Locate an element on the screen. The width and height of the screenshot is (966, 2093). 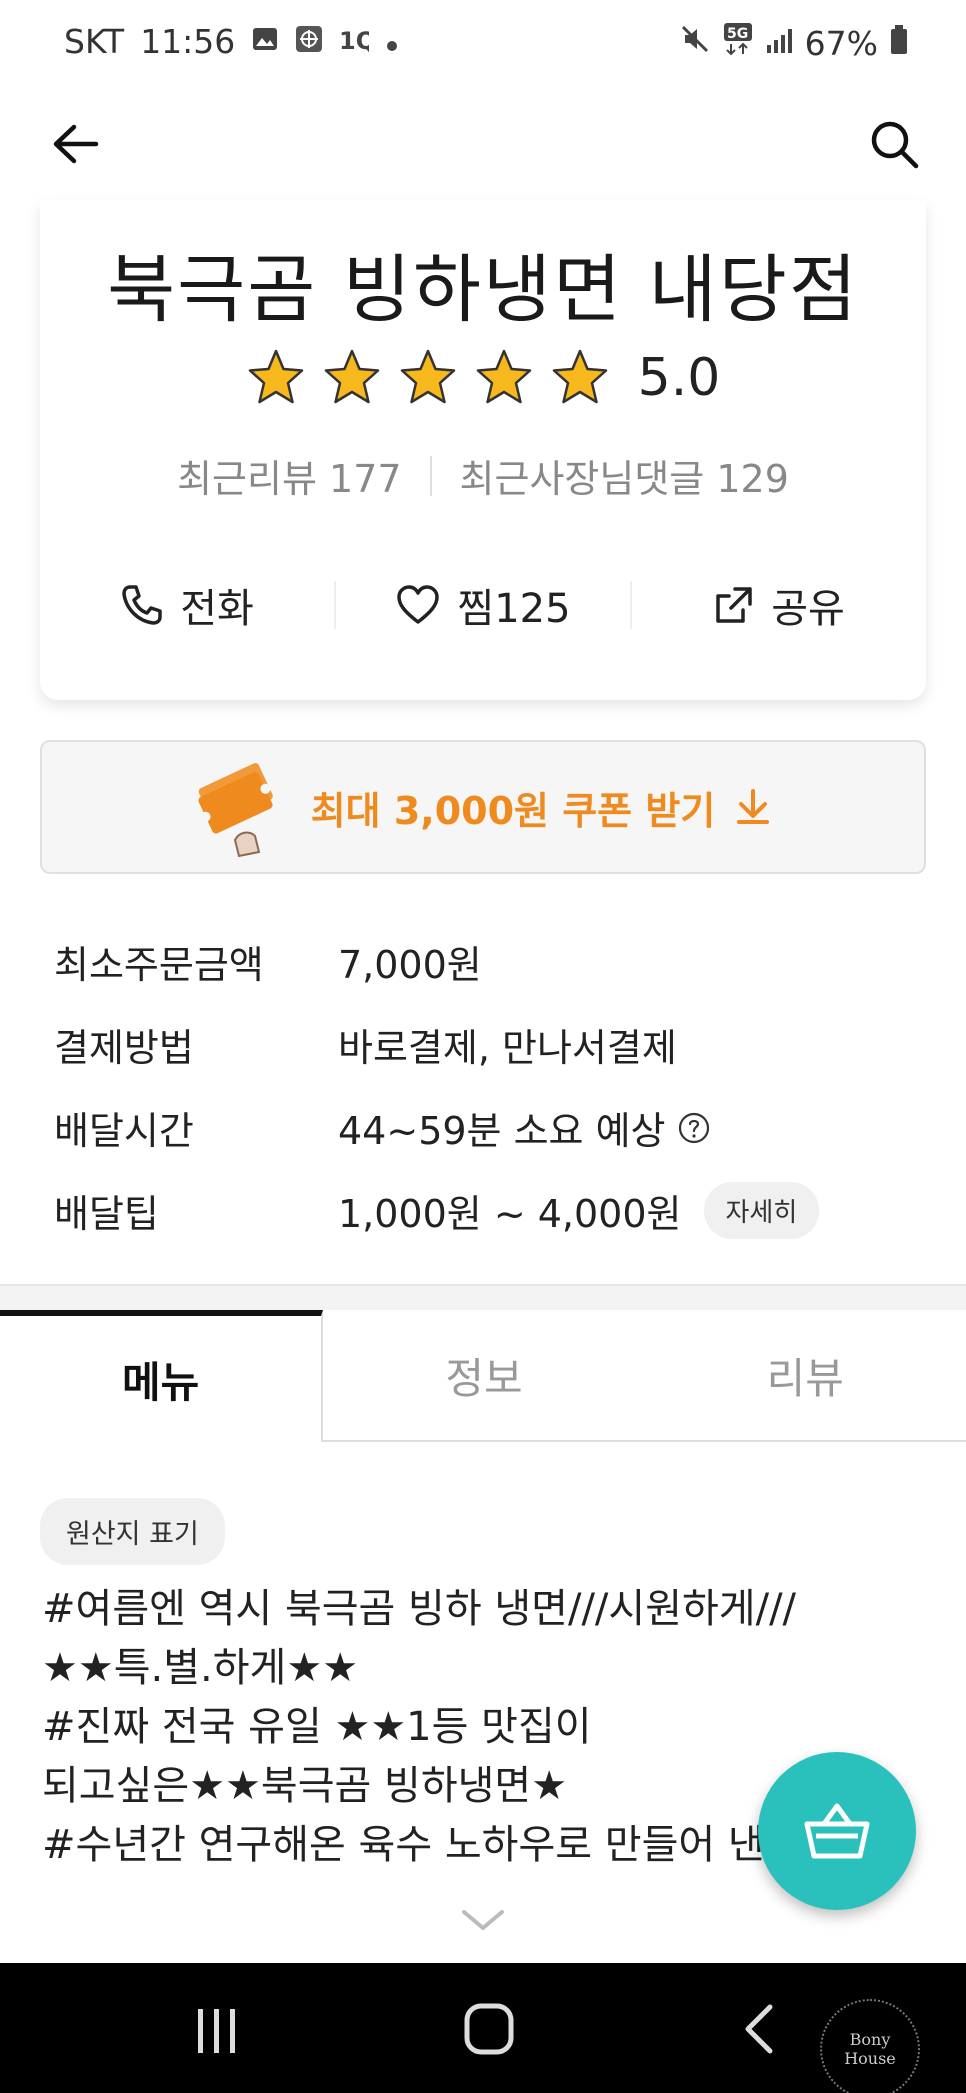
home-button is located at coordinates (489, 2031).